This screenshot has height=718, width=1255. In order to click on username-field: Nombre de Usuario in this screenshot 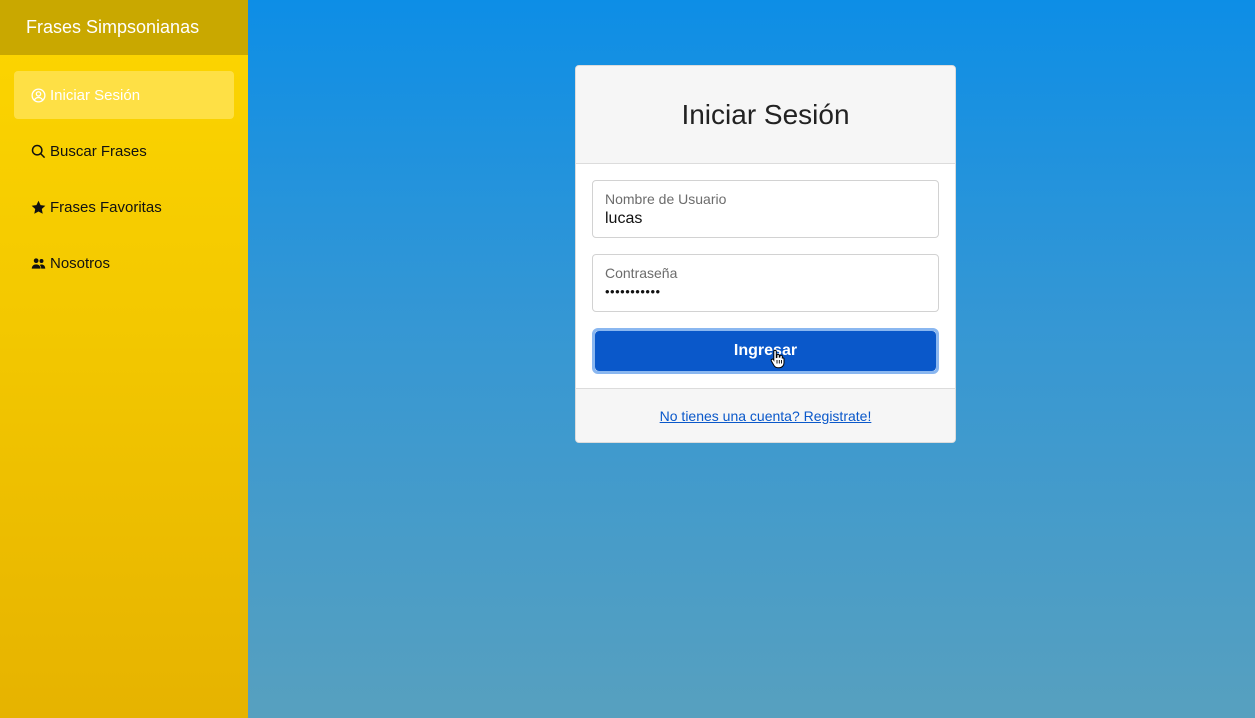, I will do `click(765, 209)`.